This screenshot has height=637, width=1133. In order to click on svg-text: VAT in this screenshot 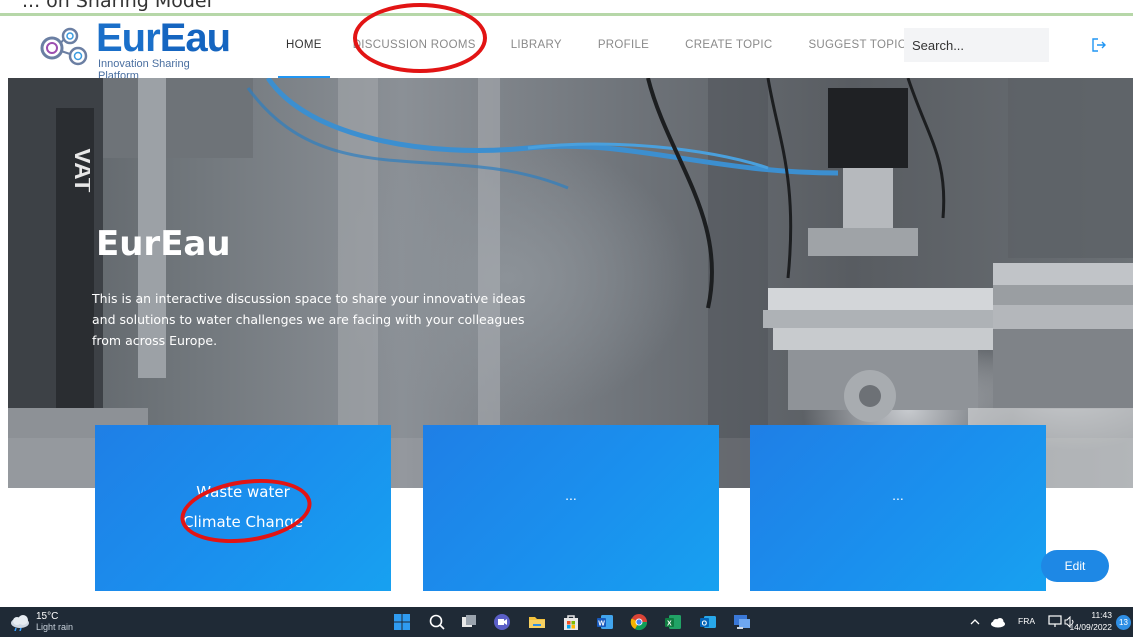, I will do `click(79, 170)`.